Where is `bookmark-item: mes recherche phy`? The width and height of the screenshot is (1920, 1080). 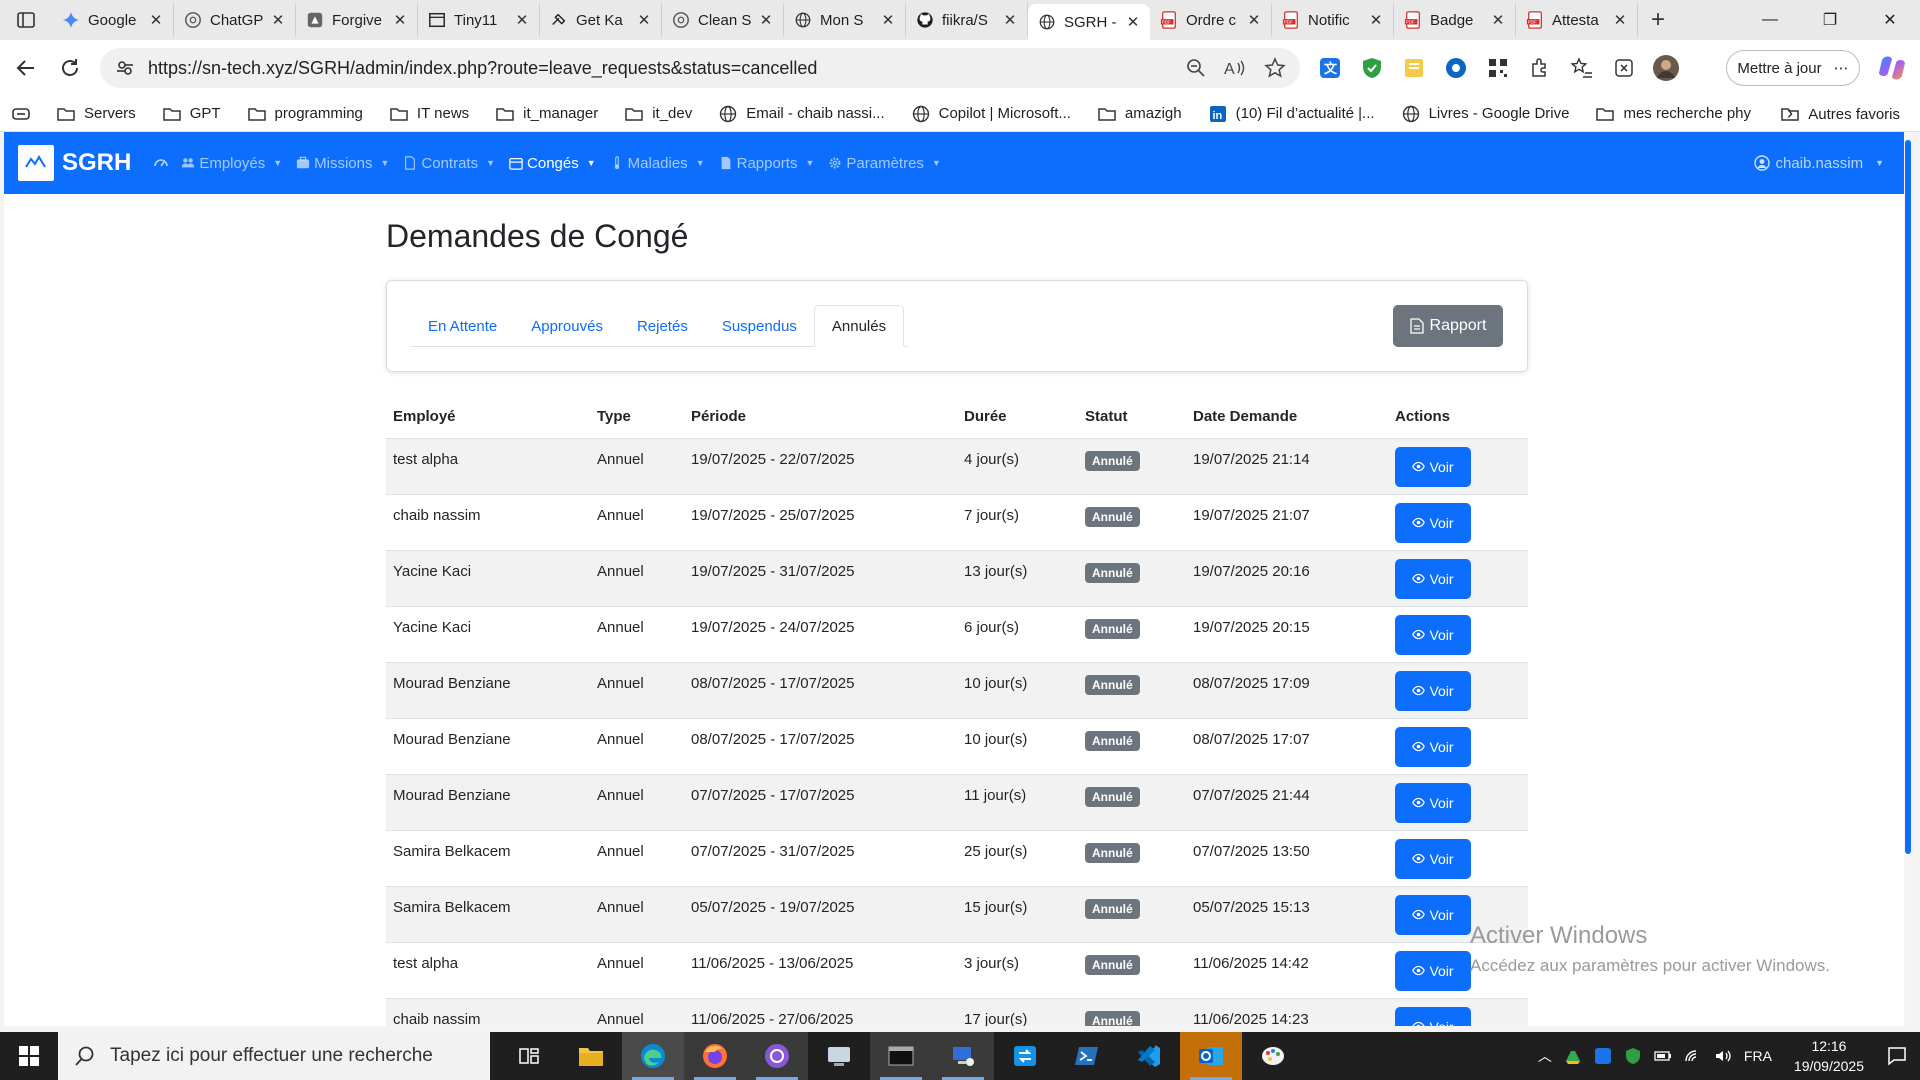
bookmark-item: mes recherche phy is located at coordinates (1673, 114).